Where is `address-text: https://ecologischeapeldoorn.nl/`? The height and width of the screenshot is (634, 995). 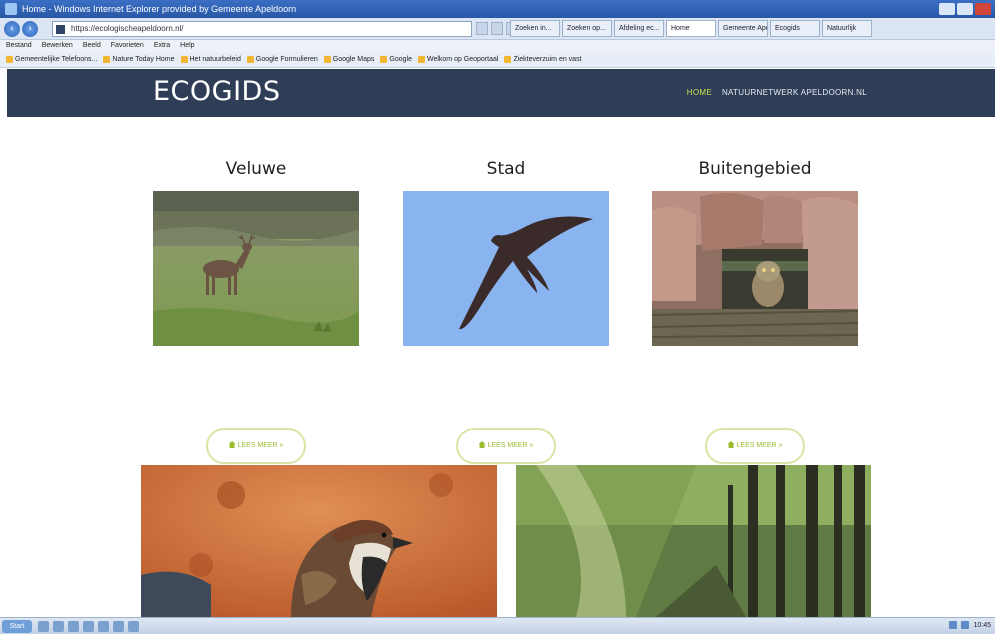
address-text: https://ecologischeapeldoorn.nl/ is located at coordinates (127, 28).